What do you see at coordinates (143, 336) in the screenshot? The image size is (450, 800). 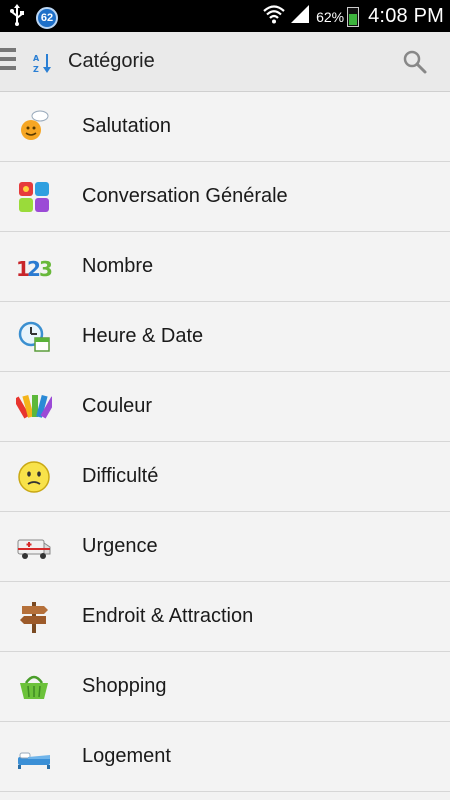 I see `list-item-label: Heure & Date` at bounding box center [143, 336].